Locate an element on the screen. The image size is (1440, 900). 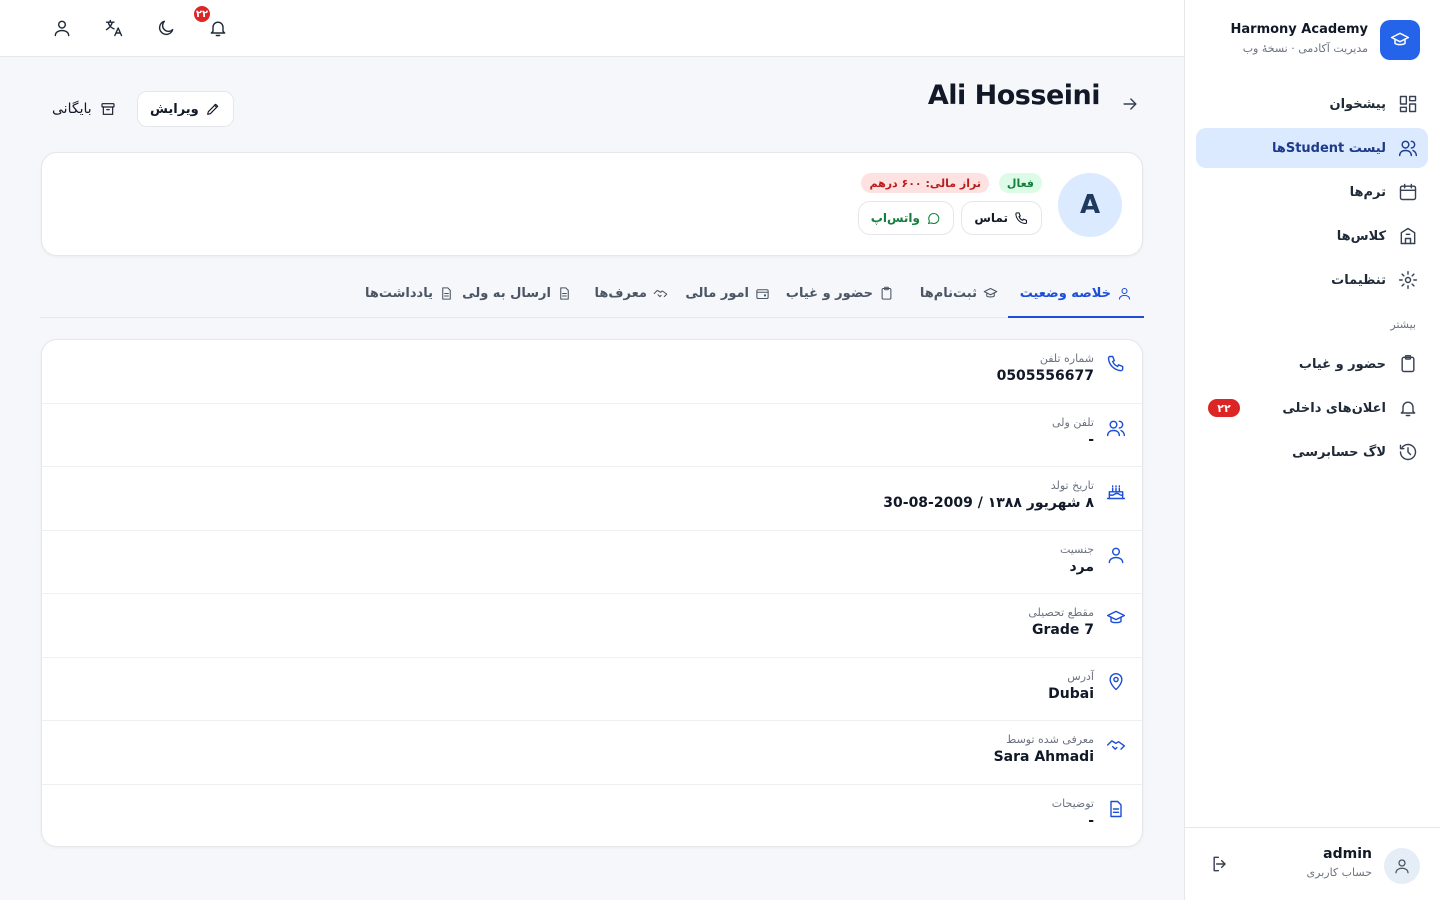
detail-row-phone: شماره تلفن 0505556677 is located at coordinates (592, 372).